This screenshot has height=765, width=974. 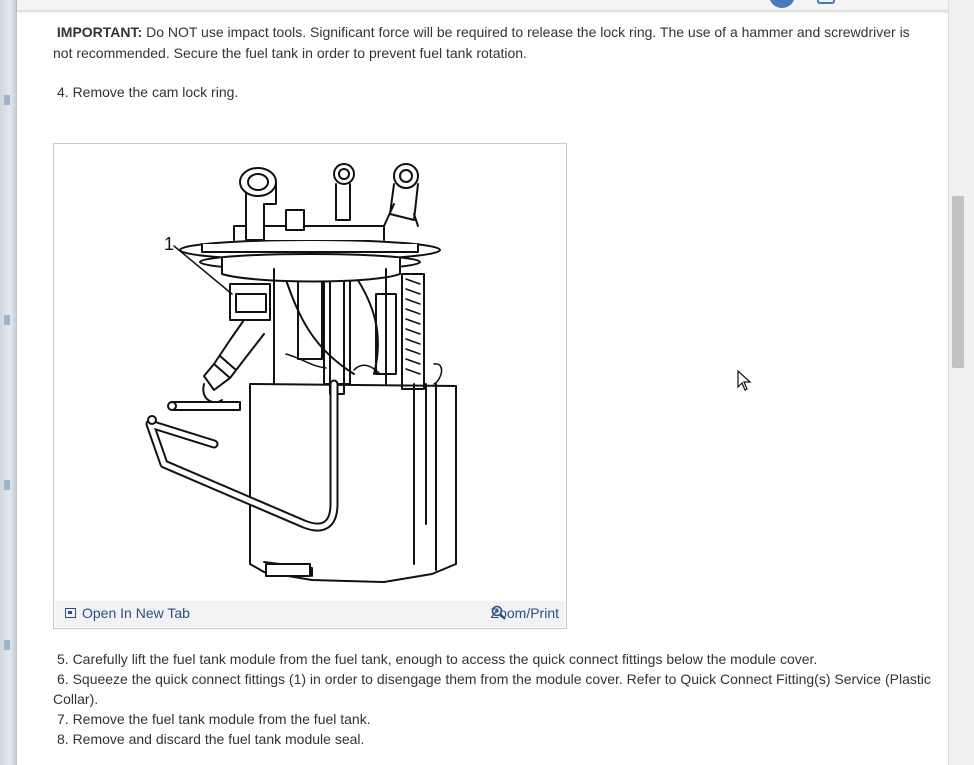 I want to click on callout-number: 1, so click(x=169, y=244).